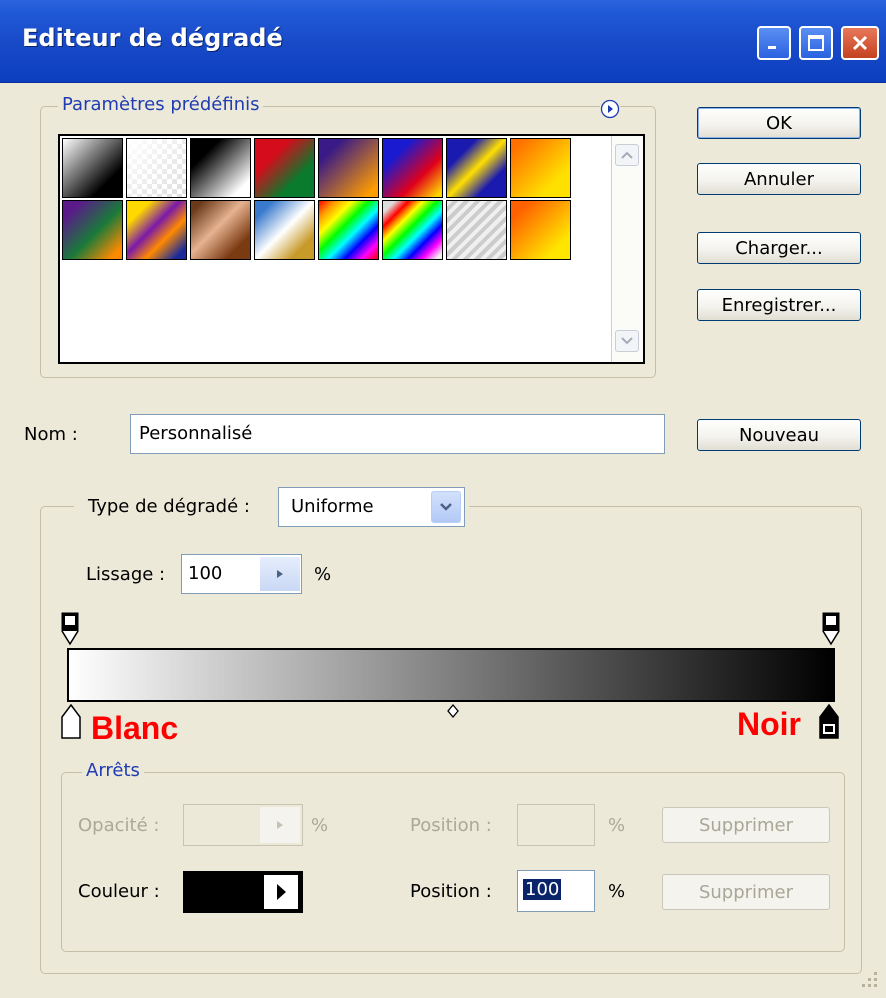  I want to click on color-position-field: 100, so click(556, 891).